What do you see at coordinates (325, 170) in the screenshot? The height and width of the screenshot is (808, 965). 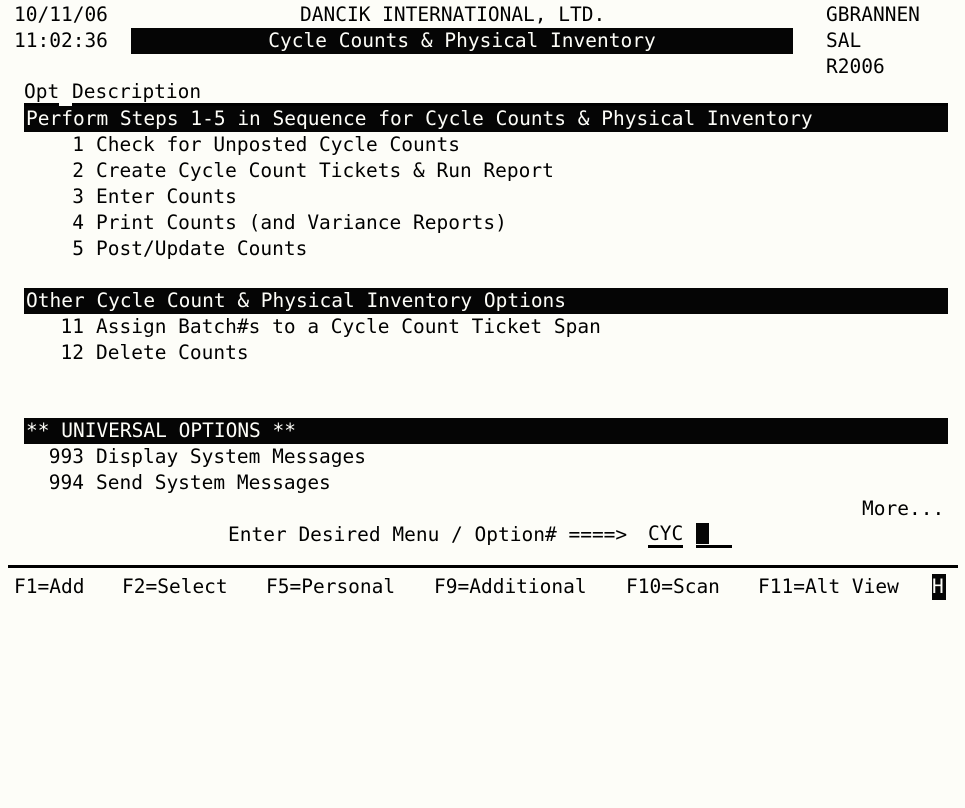 I see `menu-option-label: Create Cycle Count Tickets & Run Report` at bounding box center [325, 170].